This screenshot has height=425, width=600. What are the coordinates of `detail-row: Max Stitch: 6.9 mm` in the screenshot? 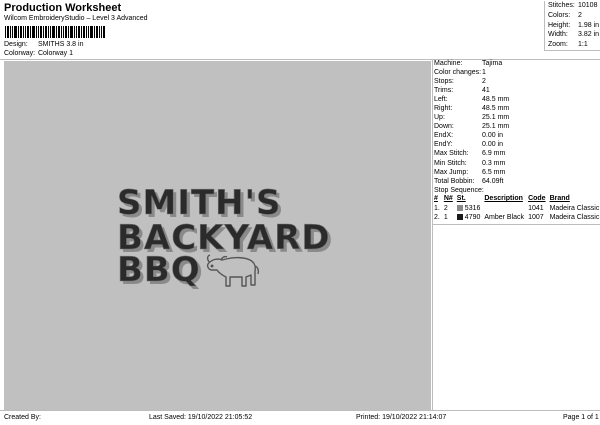 It's located at (516, 153).